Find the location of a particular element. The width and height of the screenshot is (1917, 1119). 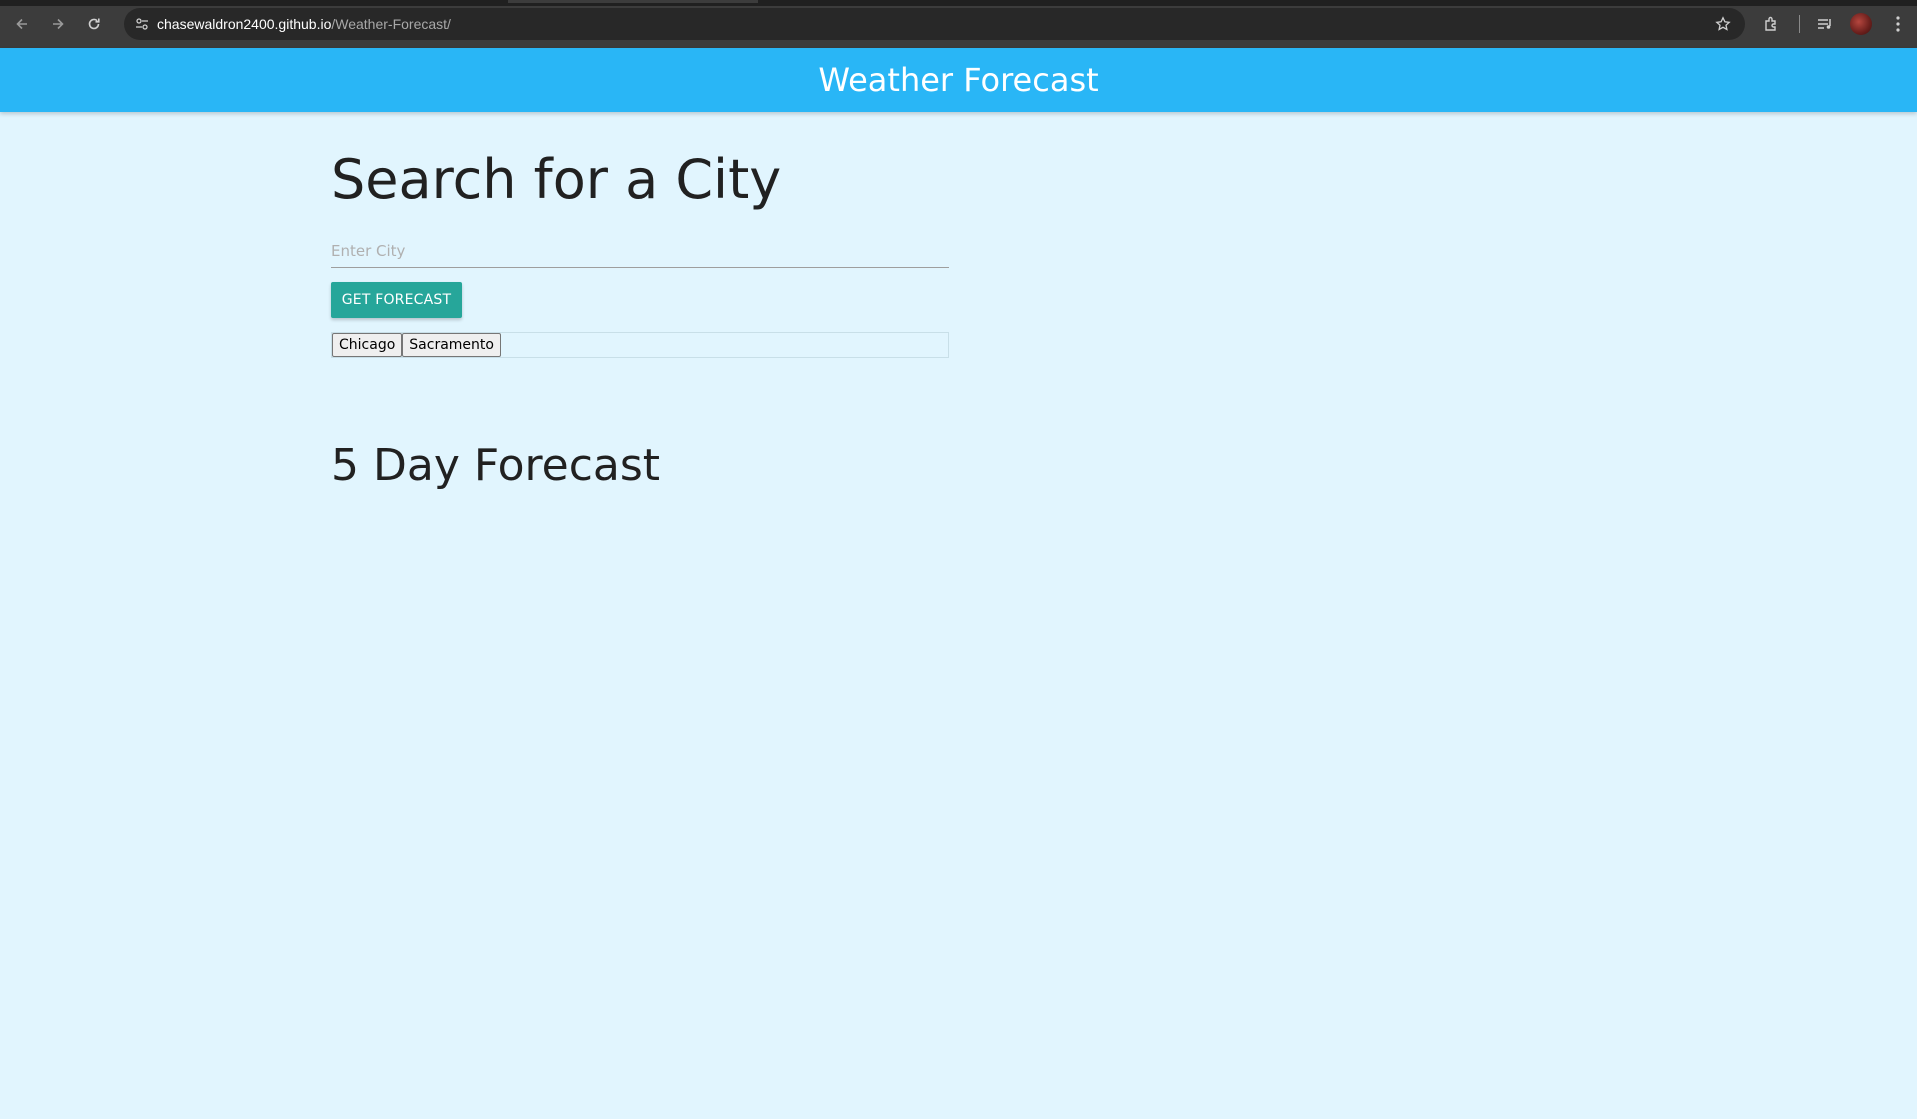

media-controls-icon is located at coordinates (1825, 24).